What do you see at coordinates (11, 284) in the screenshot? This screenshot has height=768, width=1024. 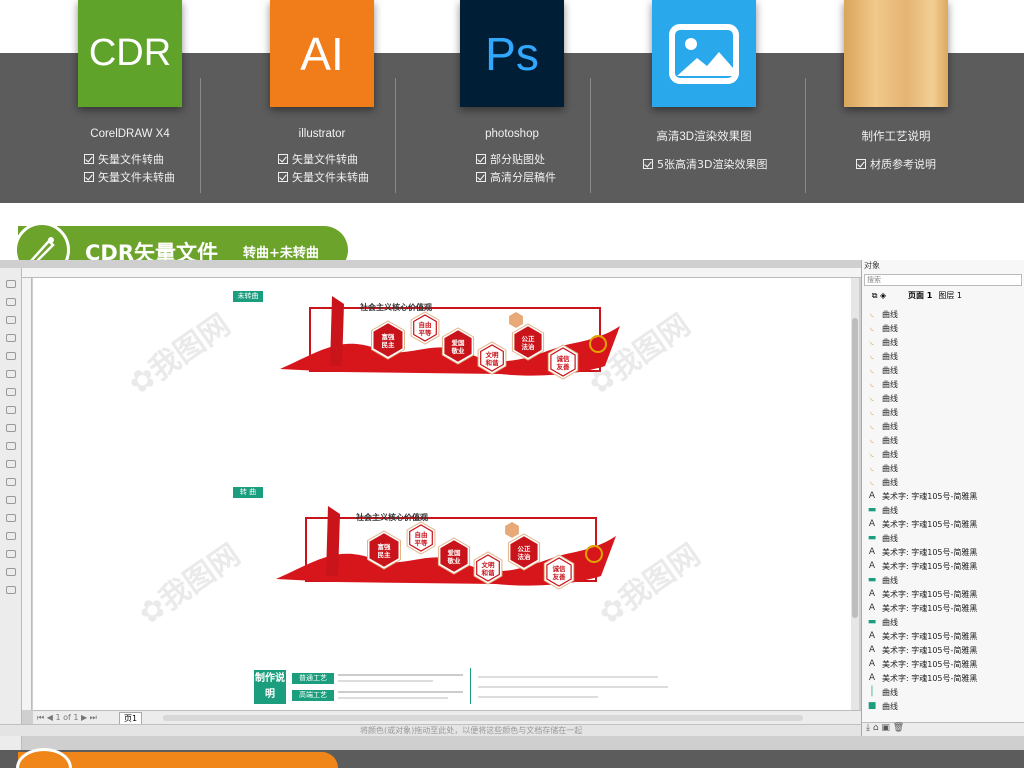 I see `pick-tool-icon` at bounding box center [11, 284].